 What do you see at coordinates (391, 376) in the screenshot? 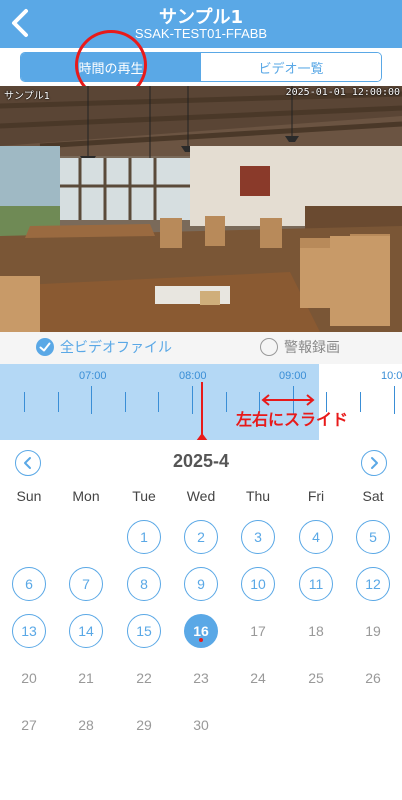
I see `timeline-label: 10:0` at bounding box center [391, 376].